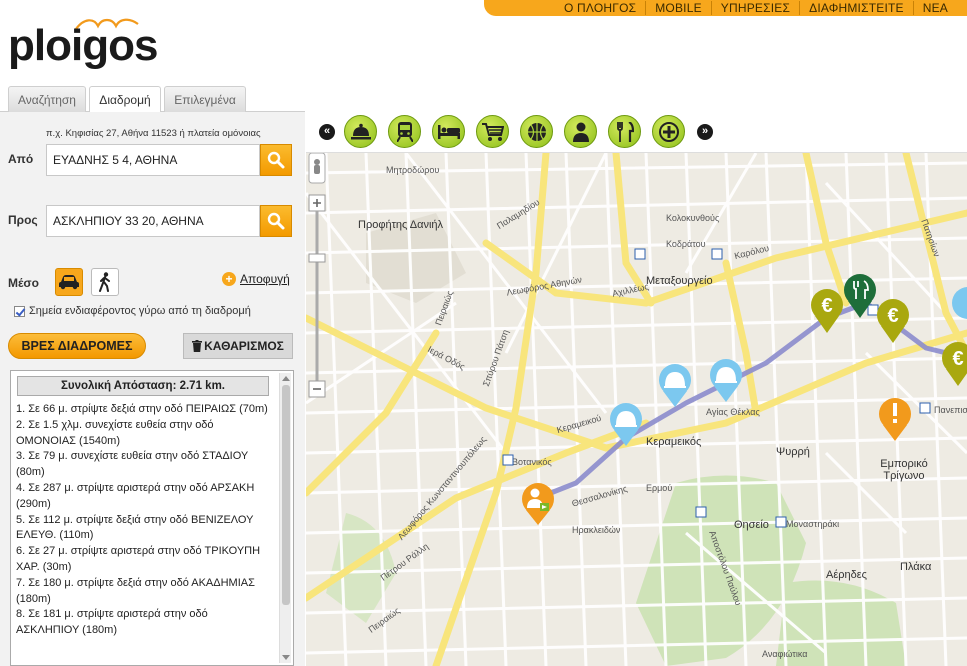  Describe the element at coordinates (327, 132) in the screenshot. I see `prev-categories-icon: «` at that location.